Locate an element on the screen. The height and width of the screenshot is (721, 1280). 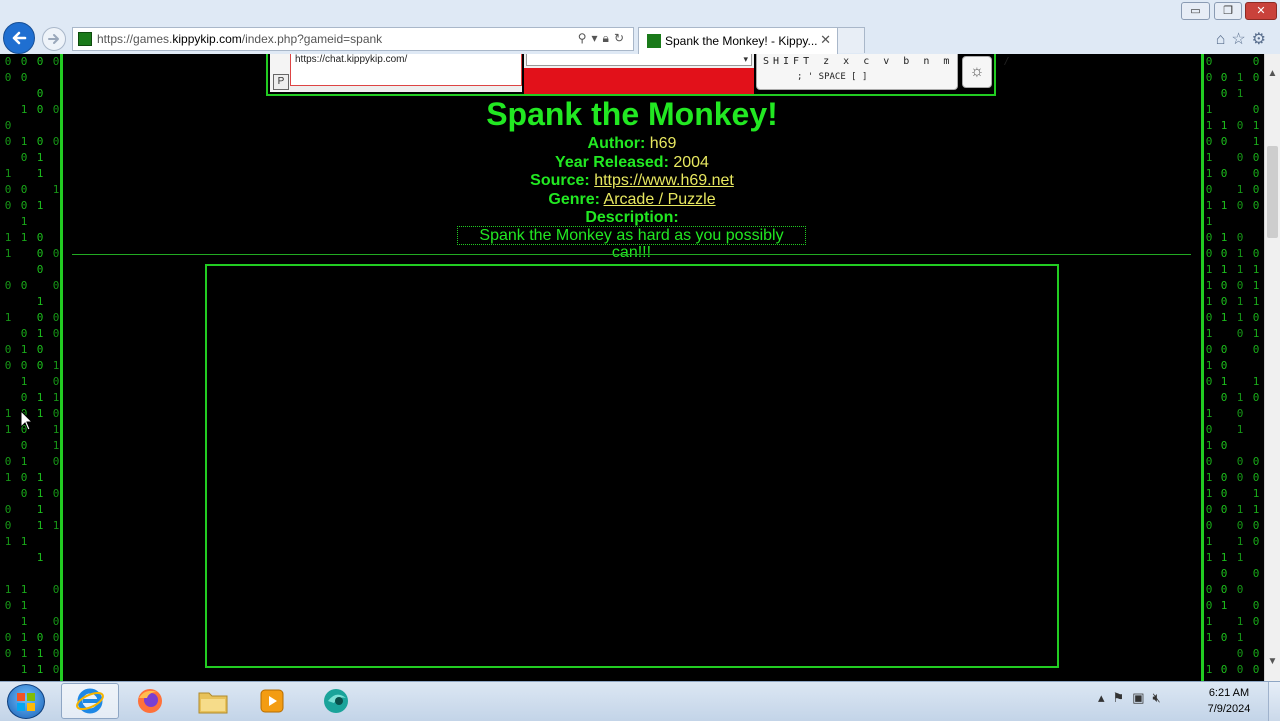
favorites-star-icon: ☆ is located at coordinates (1241, 39).